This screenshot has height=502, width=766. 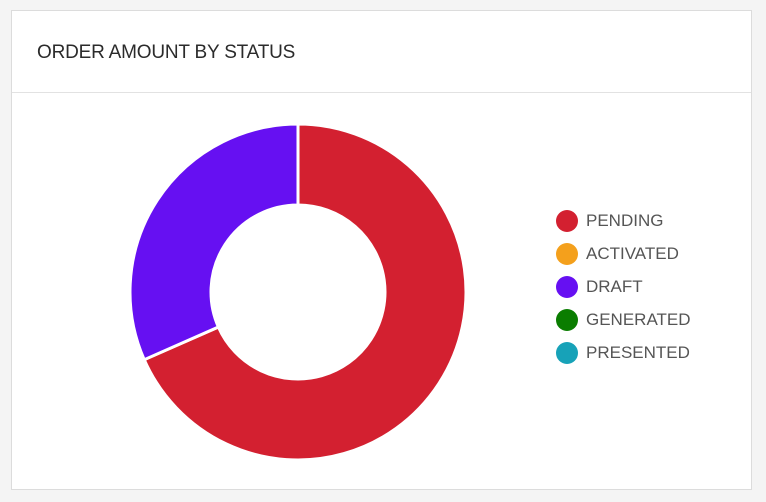 What do you see at coordinates (632, 253) in the screenshot?
I see `legend-label: ACTIVATED` at bounding box center [632, 253].